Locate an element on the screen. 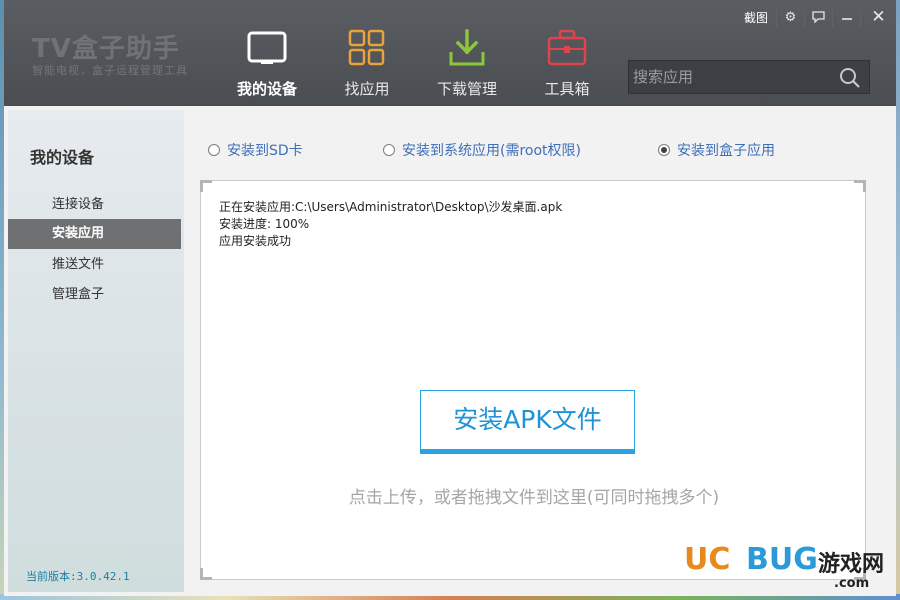  watermark-domain: .com is located at coordinates (852, 583).